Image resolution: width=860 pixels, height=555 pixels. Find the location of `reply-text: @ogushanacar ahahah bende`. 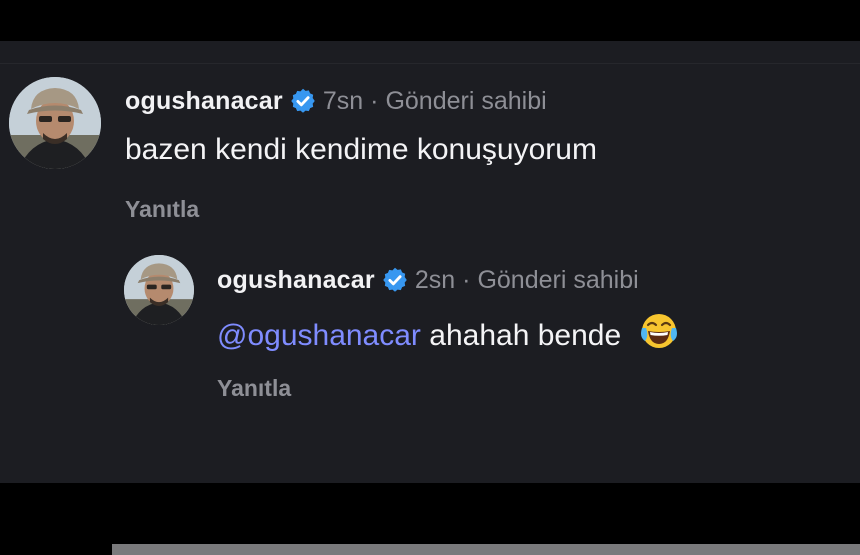

reply-text: @ogushanacar ahahah bende is located at coordinates (448, 335).